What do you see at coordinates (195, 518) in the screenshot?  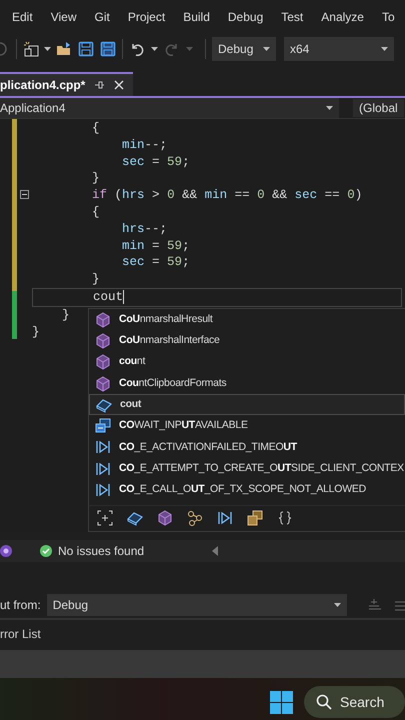 I see `nodes-icon` at bounding box center [195, 518].